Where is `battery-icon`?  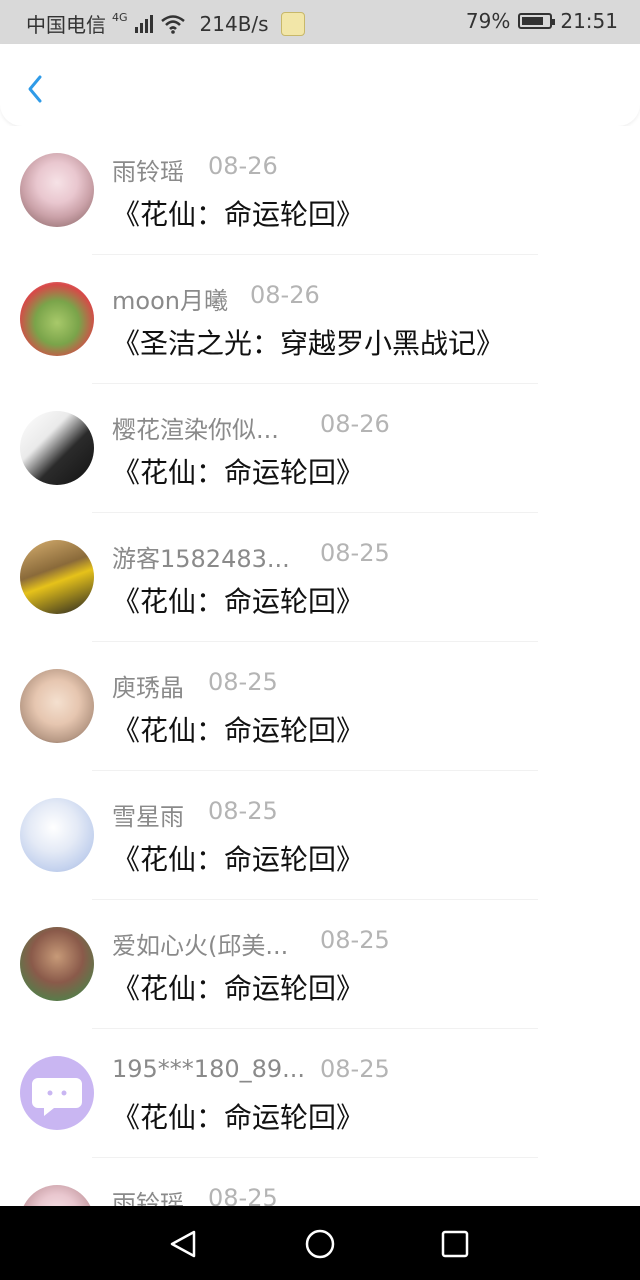 battery-icon is located at coordinates (537, 21).